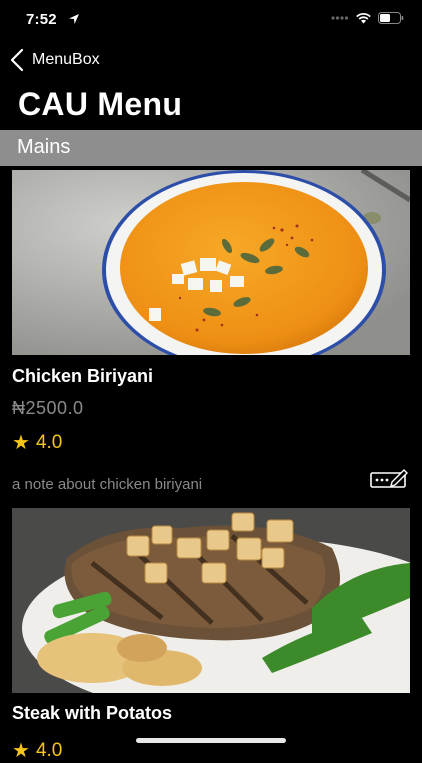 This screenshot has width=422, height=763. What do you see at coordinates (363, 18) in the screenshot?
I see `wifi-icon` at bounding box center [363, 18].